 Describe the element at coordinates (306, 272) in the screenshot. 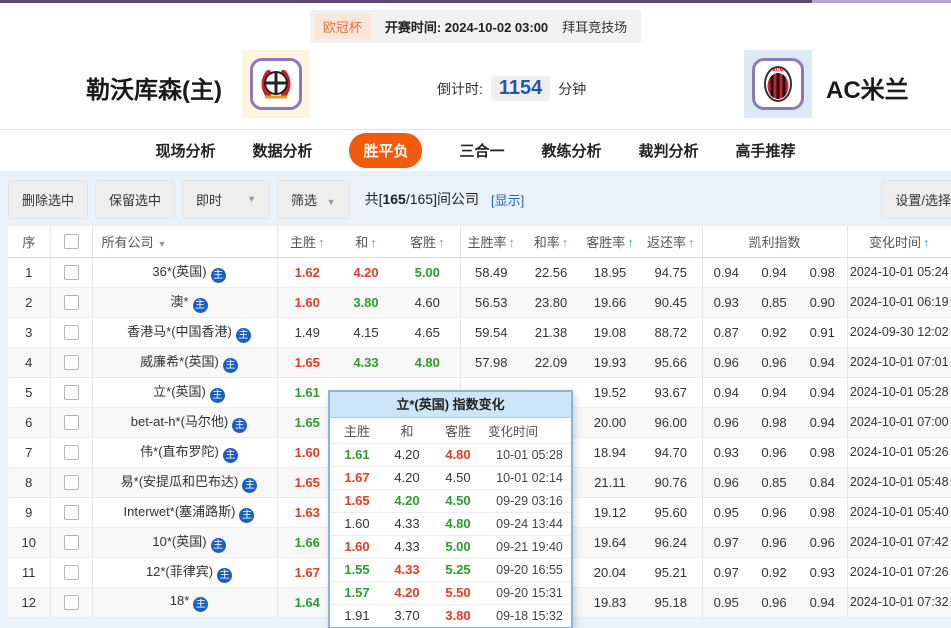

I see `home-odds-cell: 1.62` at that location.